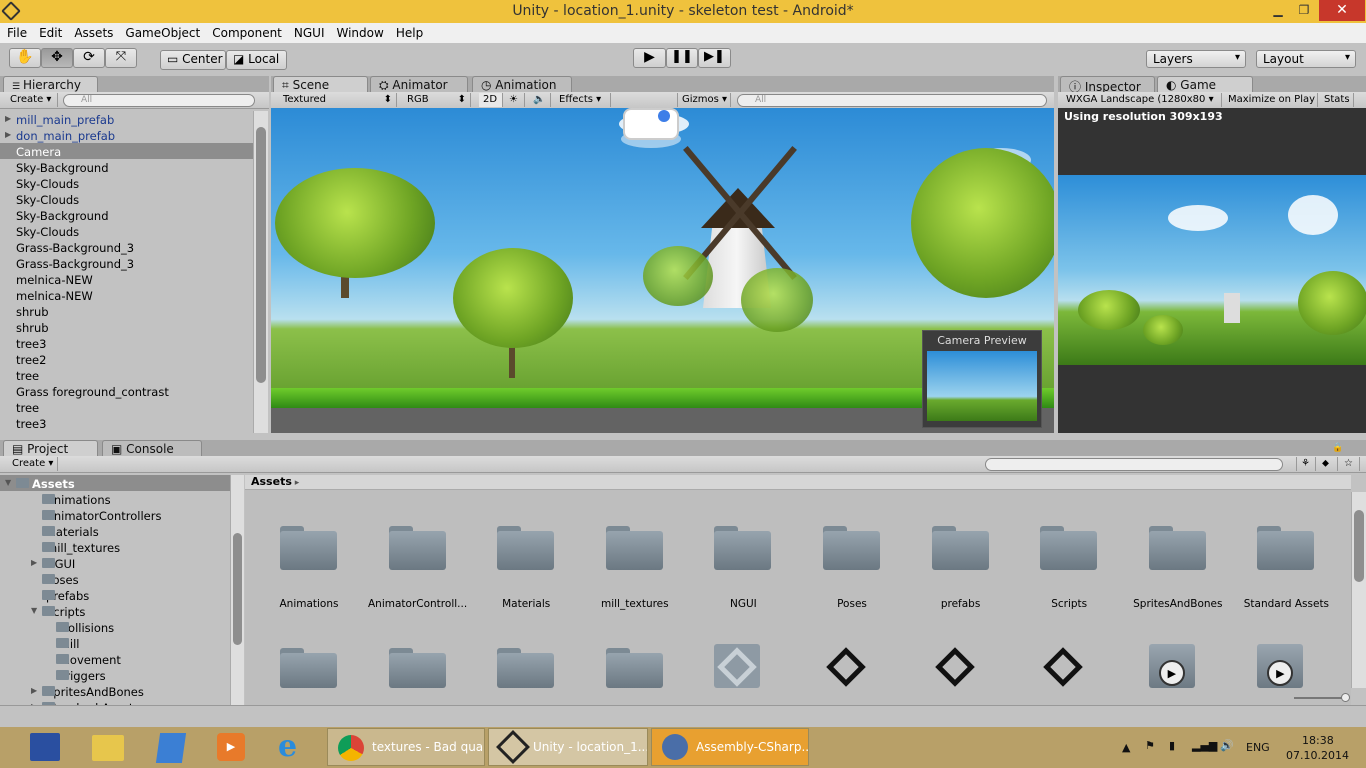  Describe the element at coordinates (1306, 464) in the screenshot. I see `filter-type-icon: ⚘` at that location.